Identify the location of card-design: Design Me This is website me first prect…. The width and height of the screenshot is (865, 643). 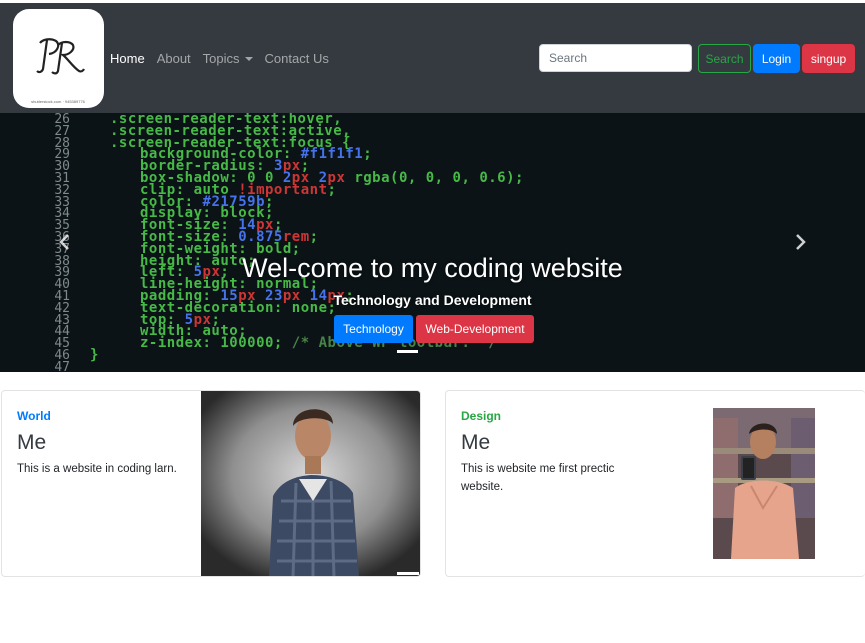
(655, 483).